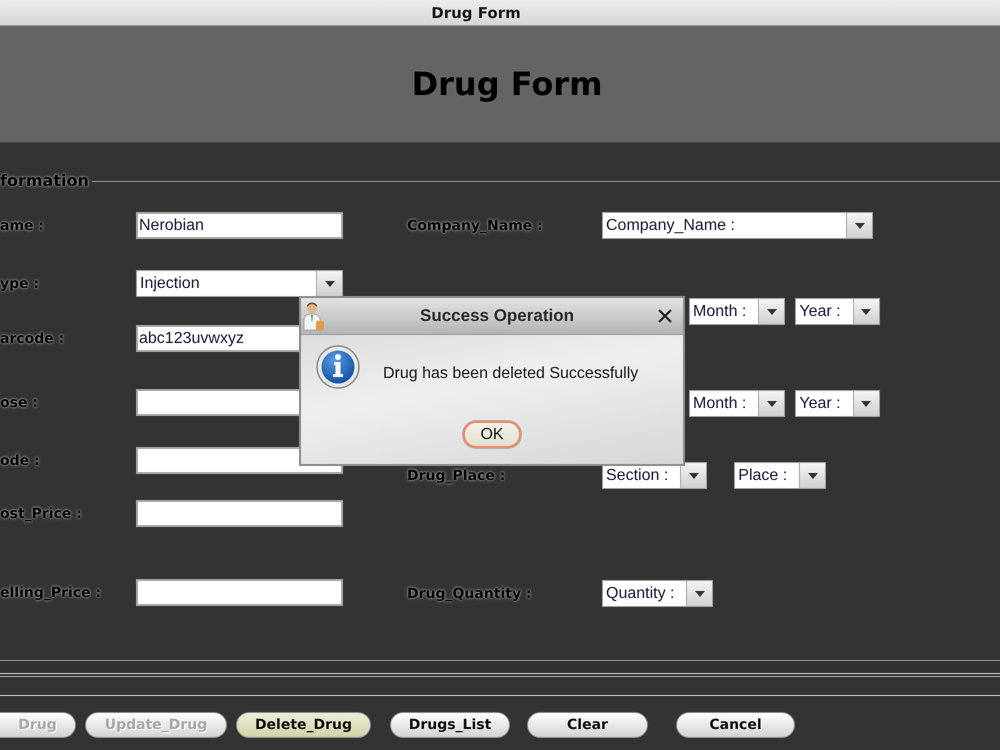  Describe the element at coordinates (44, 180) in the screenshot. I see `section-title: formation` at that location.